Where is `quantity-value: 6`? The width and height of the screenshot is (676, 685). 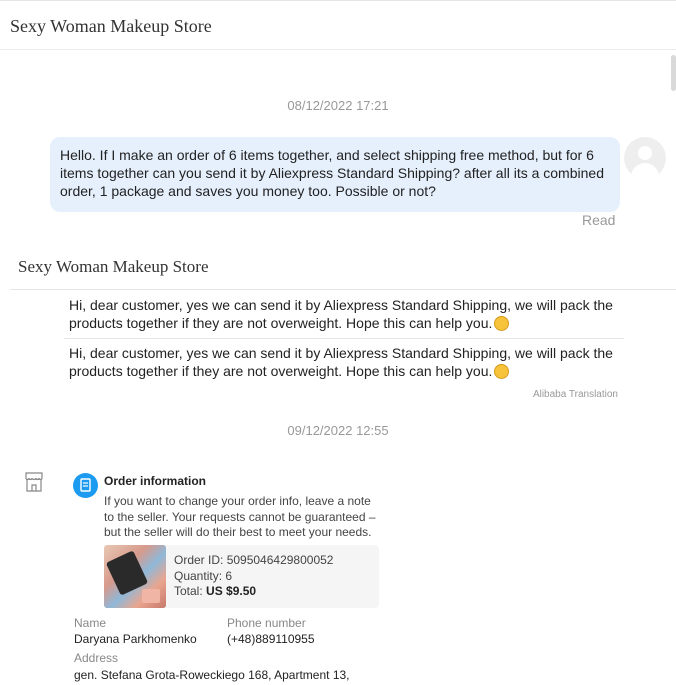 quantity-value: 6 is located at coordinates (229, 576).